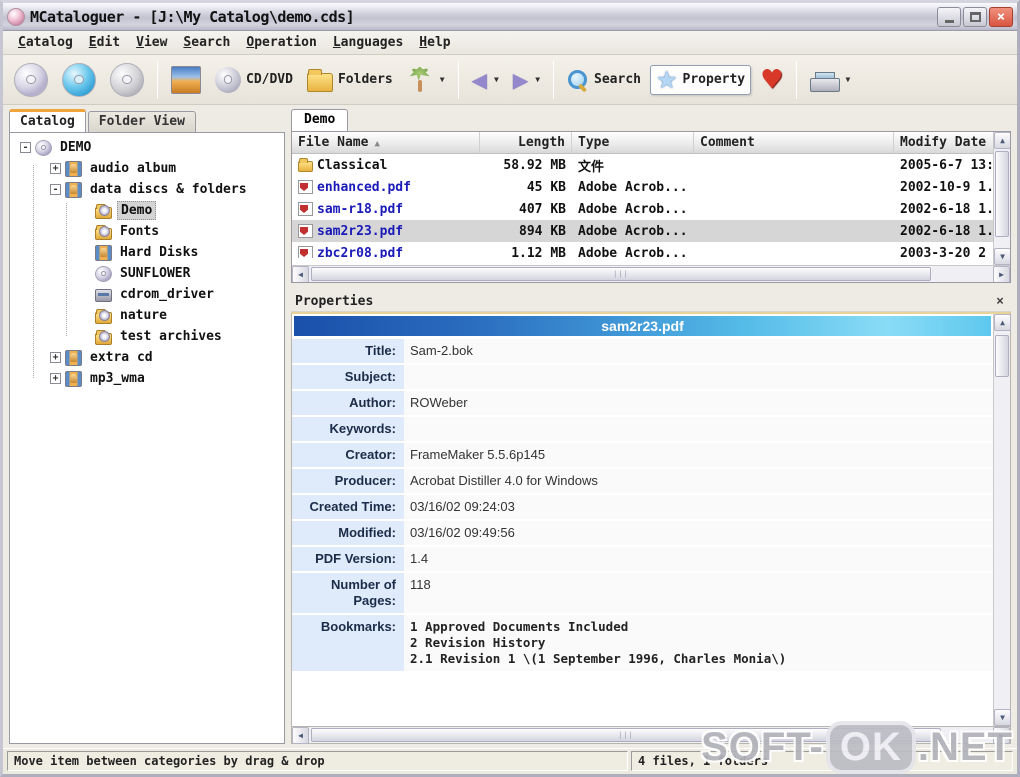  What do you see at coordinates (320, 120) in the screenshot?
I see `tab-demo: Demo` at bounding box center [320, 120].